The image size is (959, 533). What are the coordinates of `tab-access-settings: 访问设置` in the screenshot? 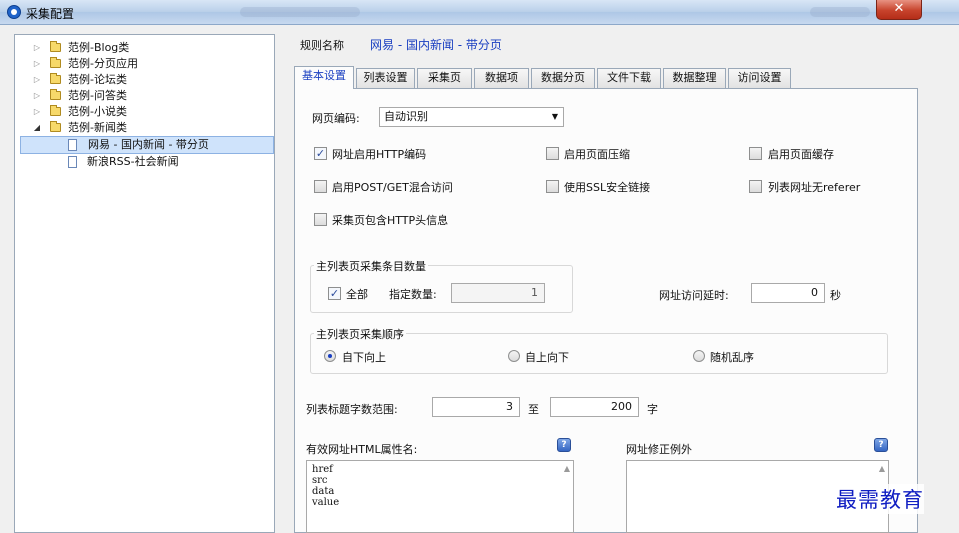 It's located at (759, 78).